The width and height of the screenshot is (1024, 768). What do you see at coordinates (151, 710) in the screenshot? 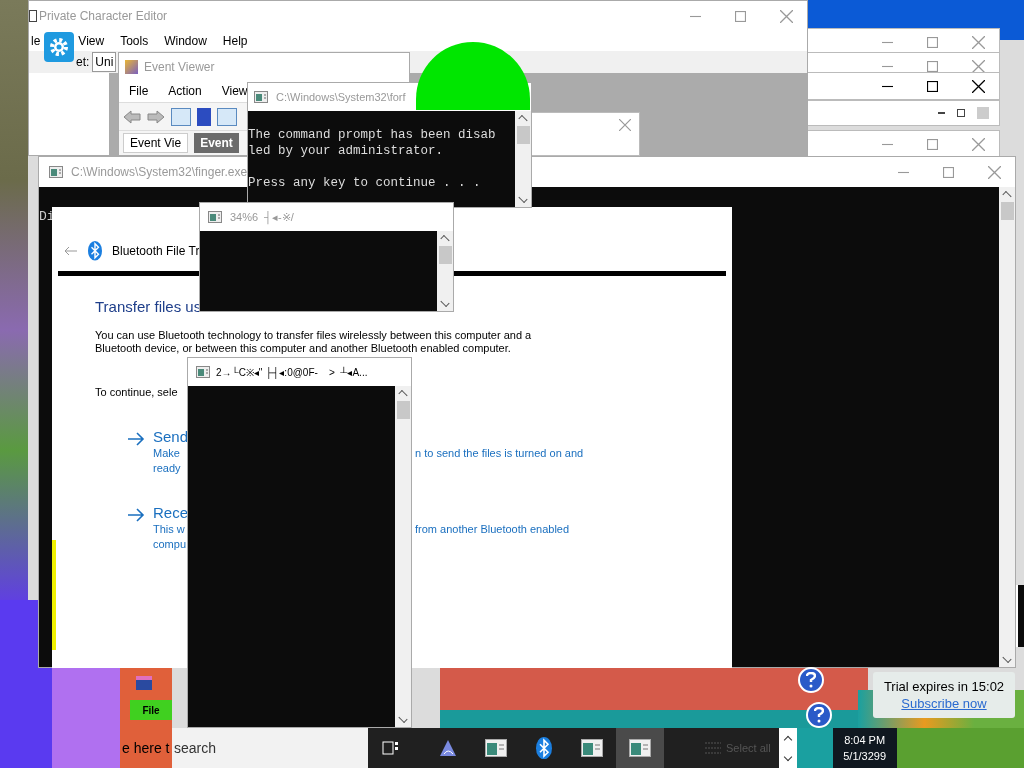
I see `fragment-button: File` at bounding box center [151, 710].